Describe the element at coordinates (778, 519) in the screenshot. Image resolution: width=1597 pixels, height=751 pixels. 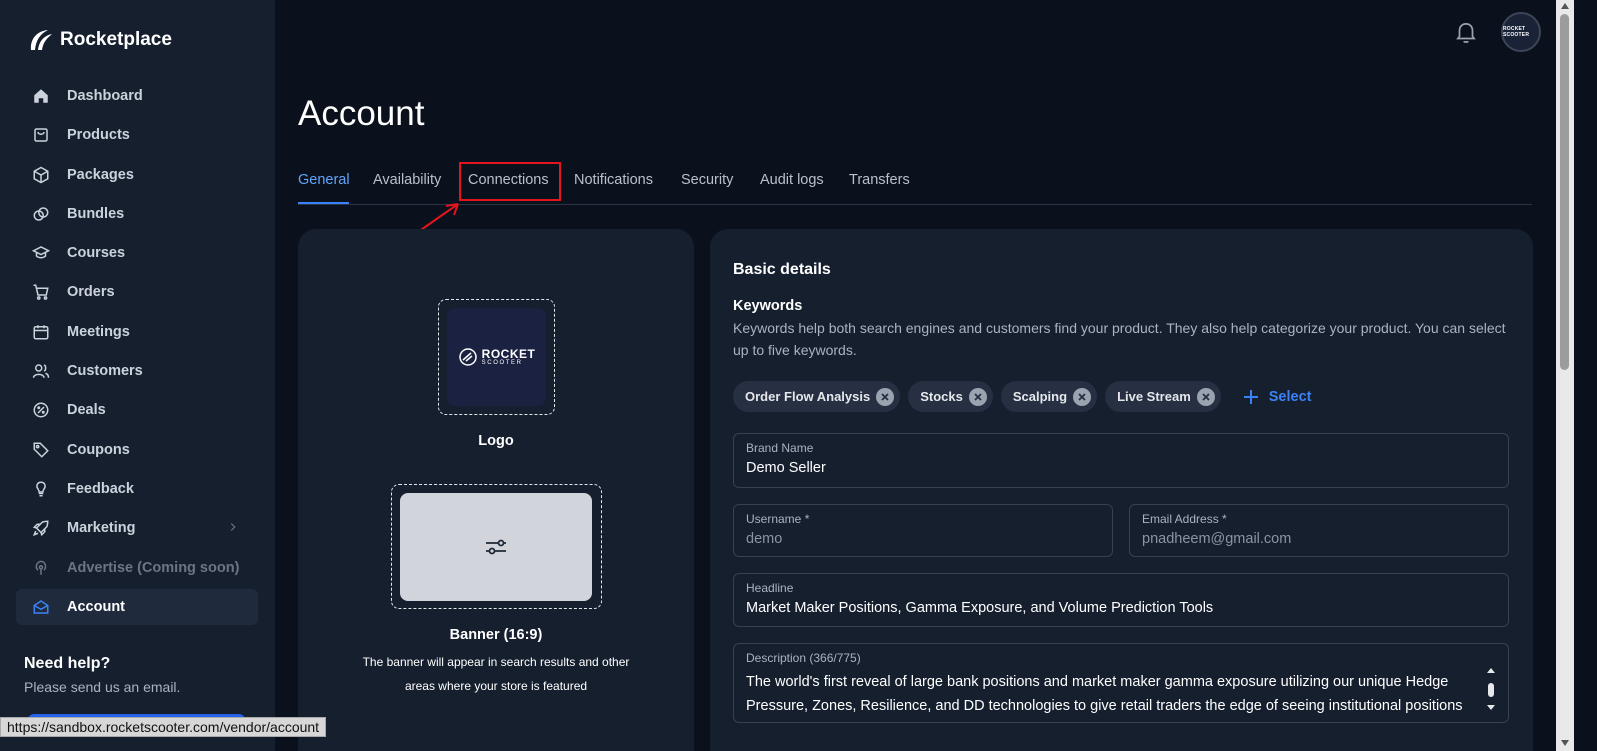
I see `username-label: Username *` at that location.